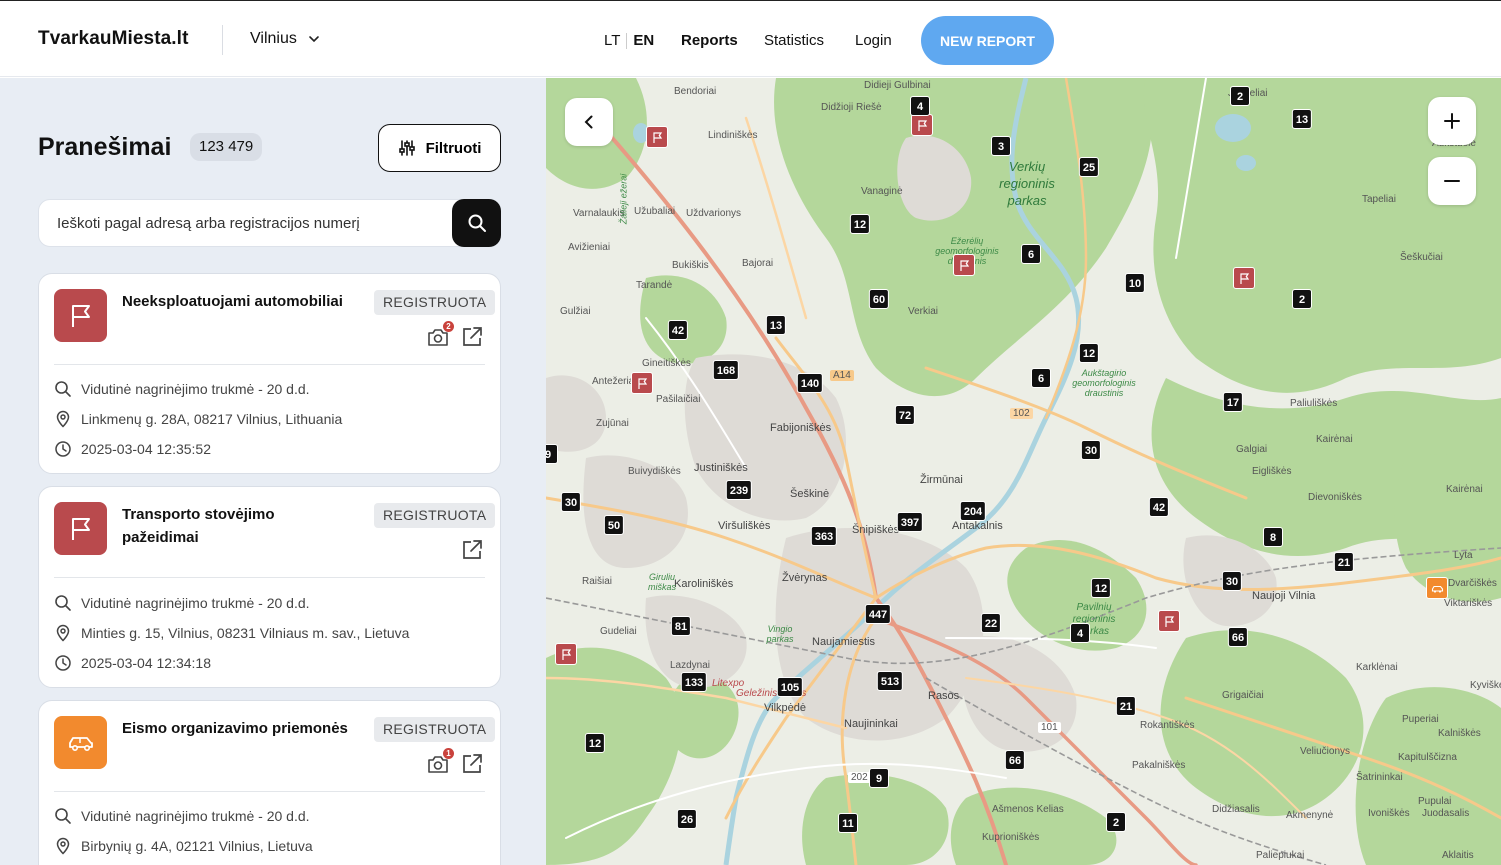 Image resolution: width=1501 pixels, height=865 pixels. Describe the element at coordinates (285, 39) in the screenshot. I see `city-selector: Vilnius` at that location.